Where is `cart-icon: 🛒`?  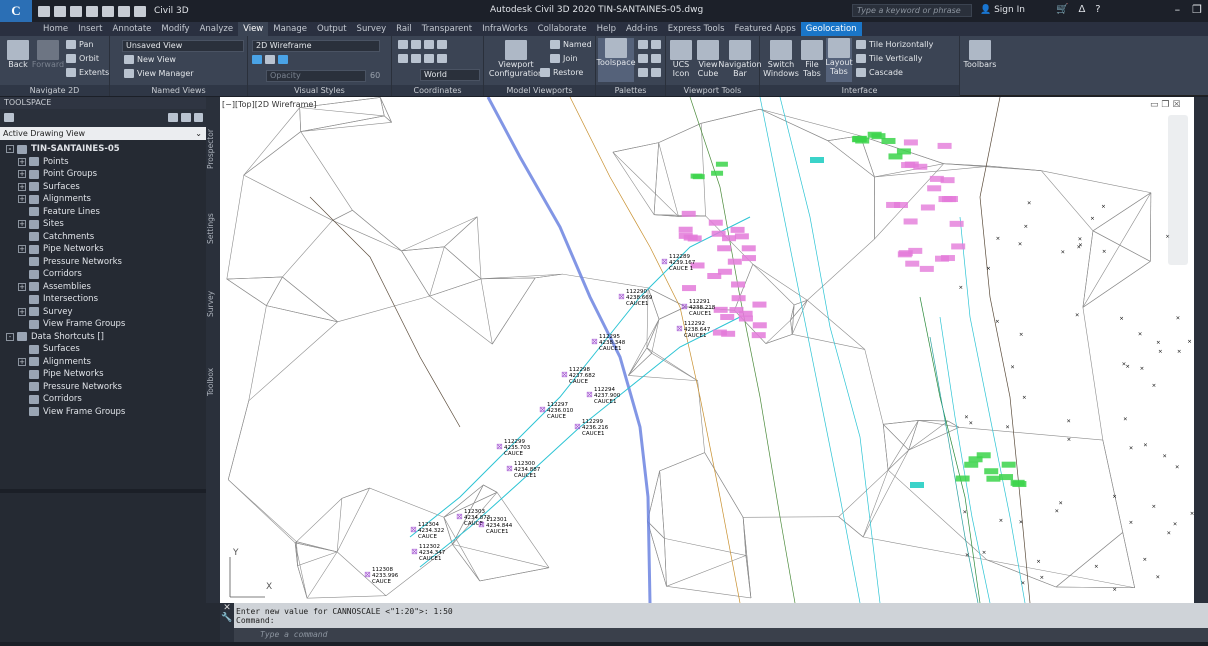
cart-icon: 🛒 is located at coordinates (1062, 9).